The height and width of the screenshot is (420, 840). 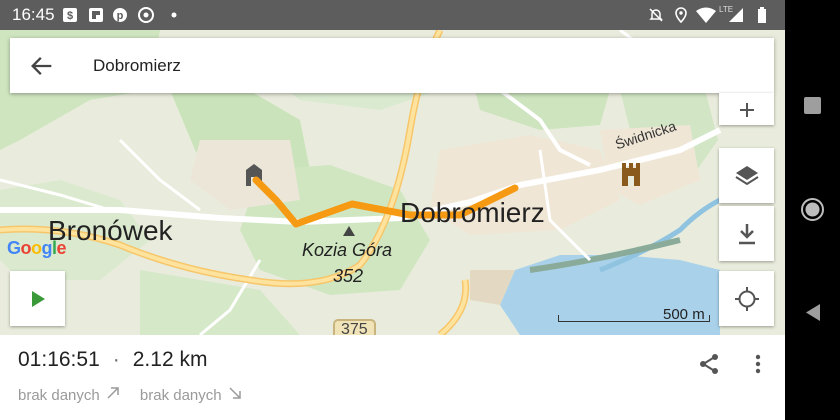 I want to click on download-button, so click(x=746, y=233).